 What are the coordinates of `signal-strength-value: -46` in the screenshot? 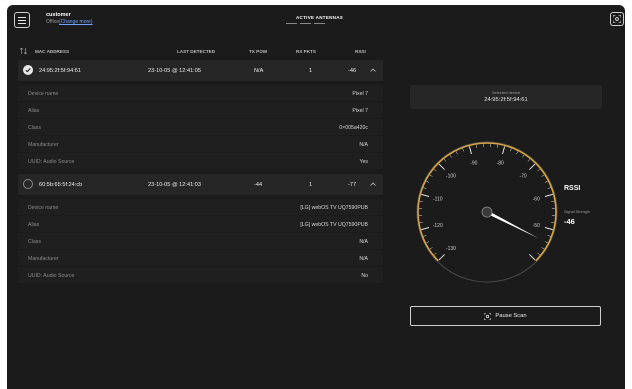 It's located at (569, 221).